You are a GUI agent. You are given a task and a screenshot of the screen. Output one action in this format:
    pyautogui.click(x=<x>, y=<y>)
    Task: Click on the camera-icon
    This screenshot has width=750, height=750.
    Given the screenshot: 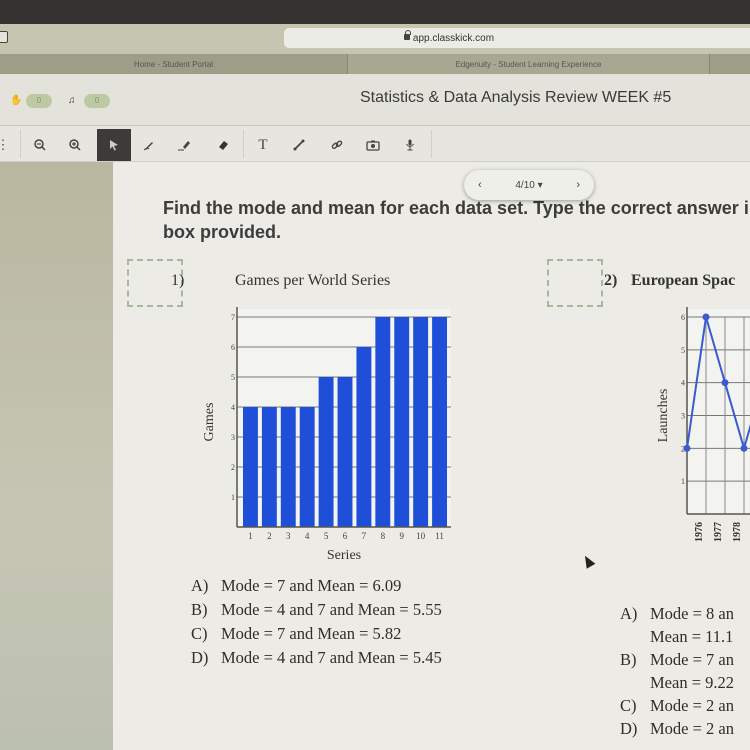 What is the action you would take?
    pyautogui.click(x=373, y=145)
    